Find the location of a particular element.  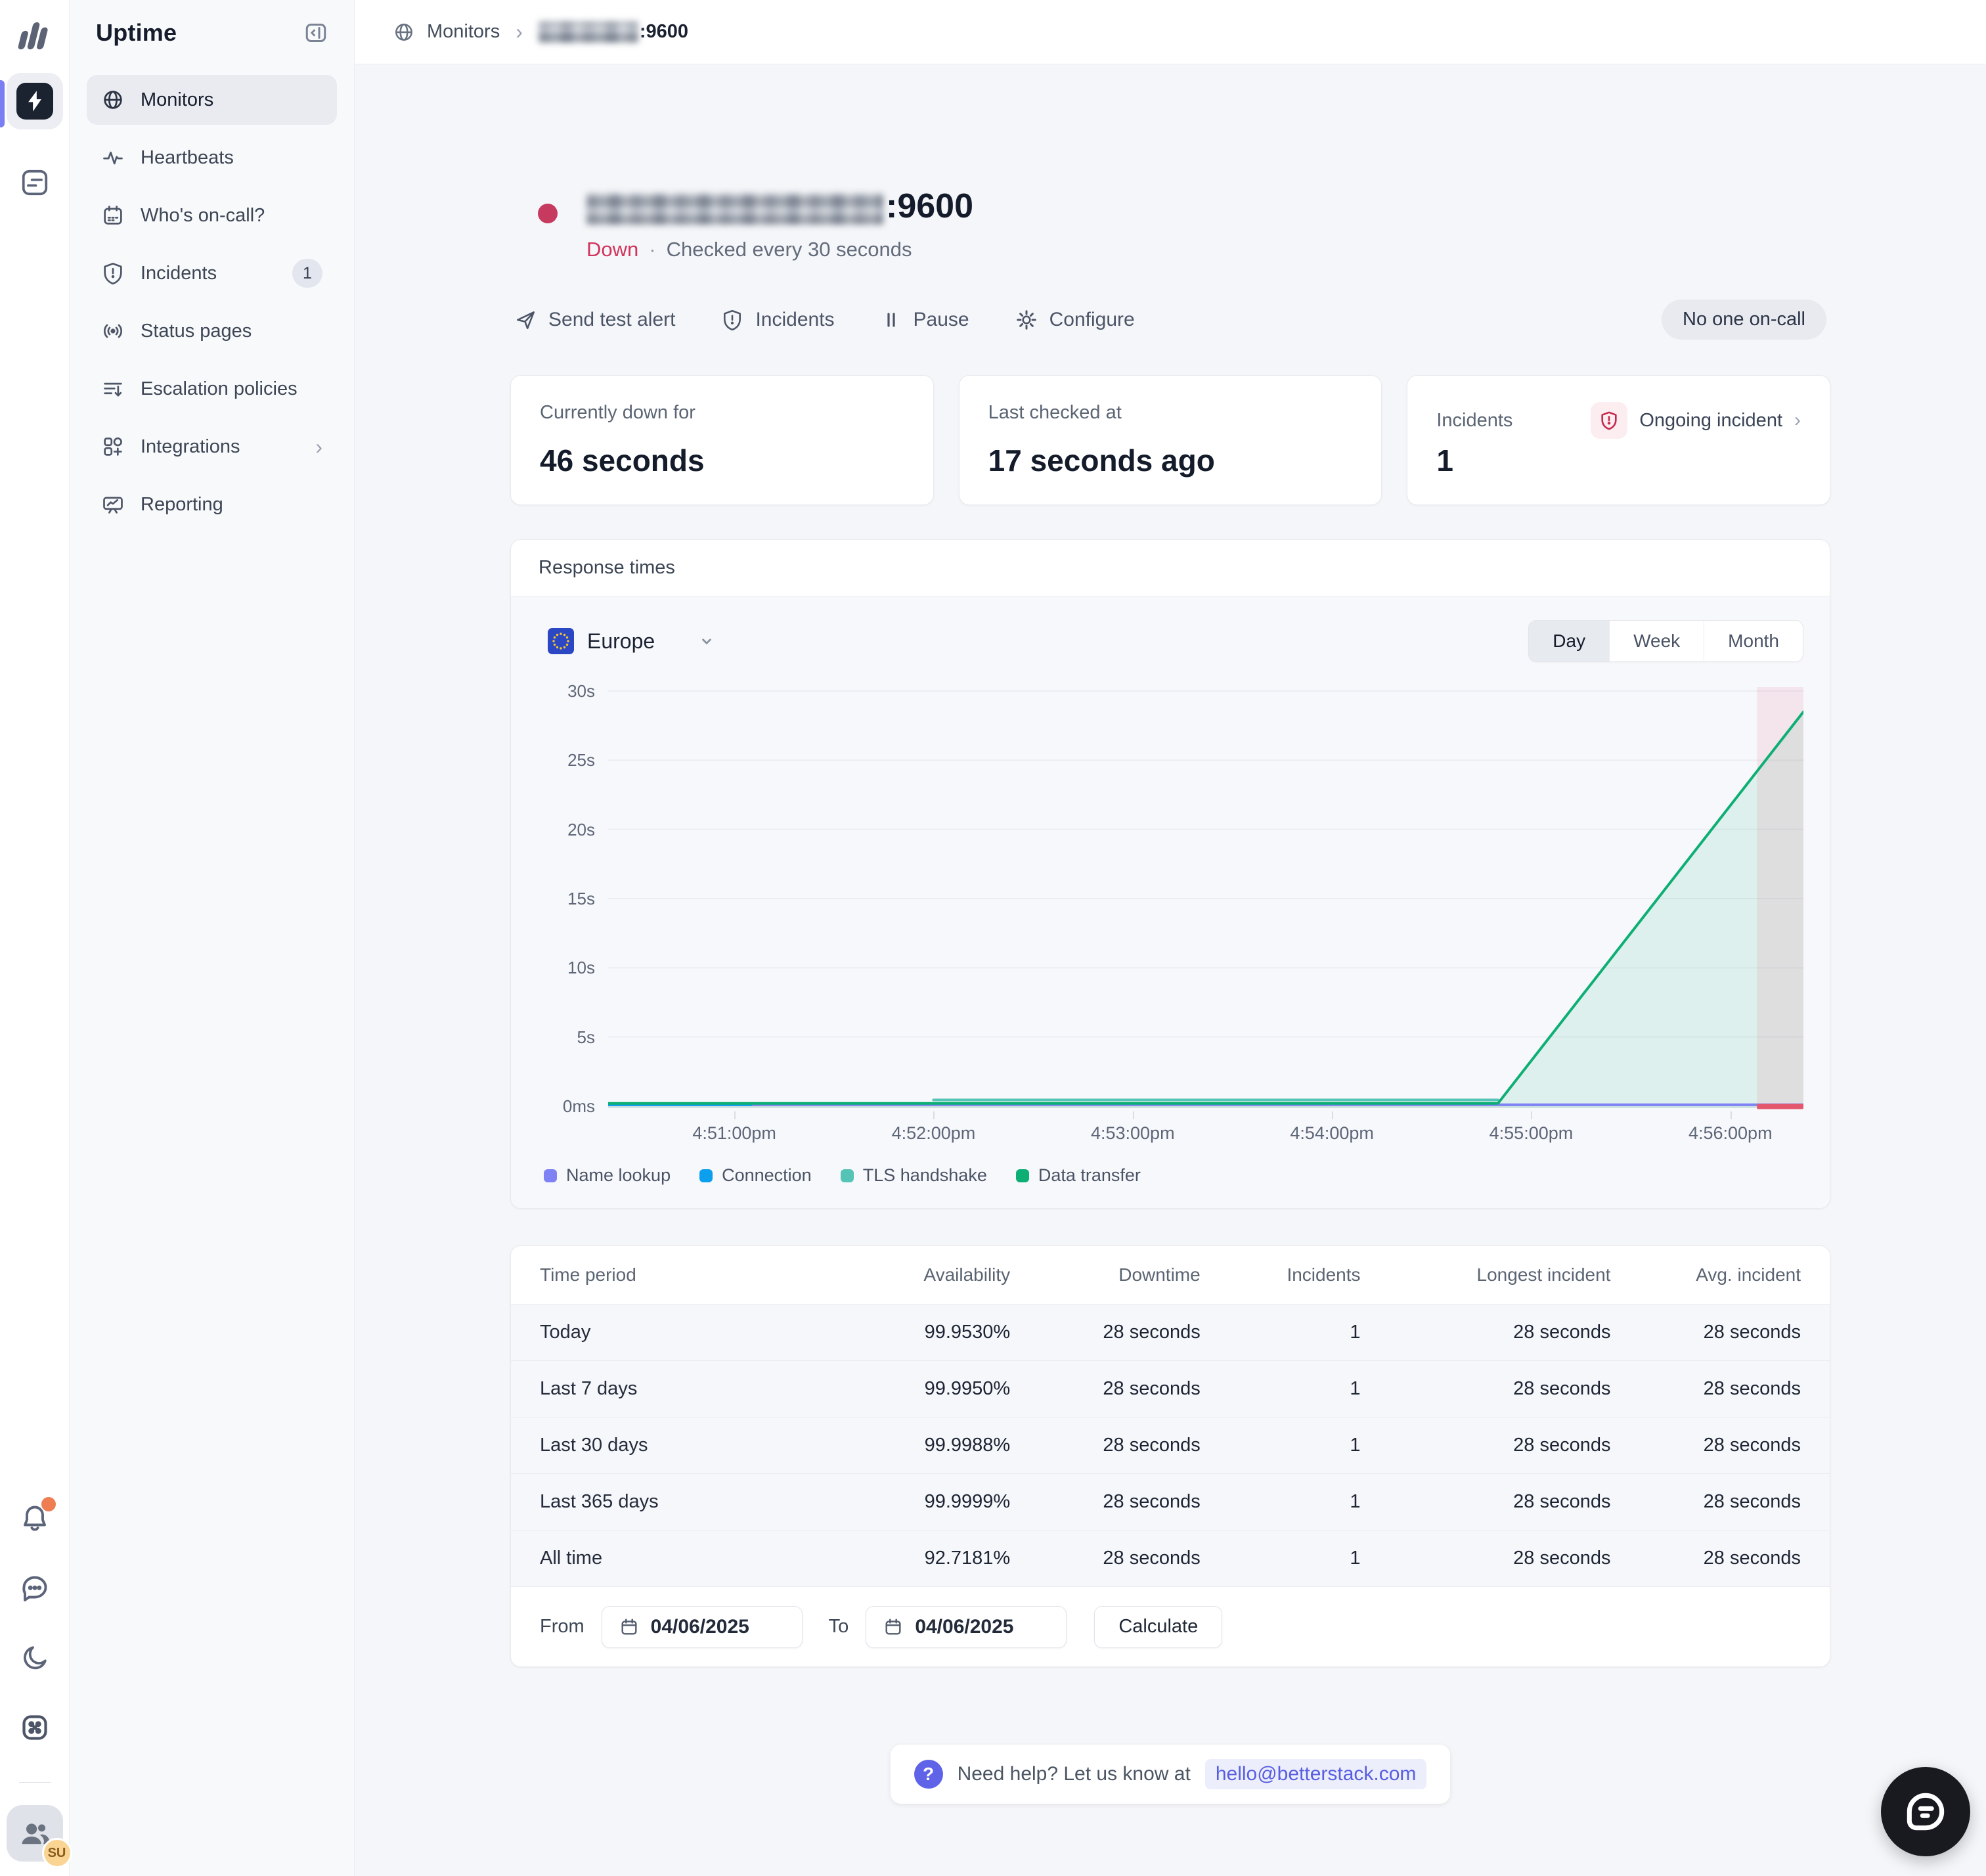

shield-icon is located at coordinates (732, 319).